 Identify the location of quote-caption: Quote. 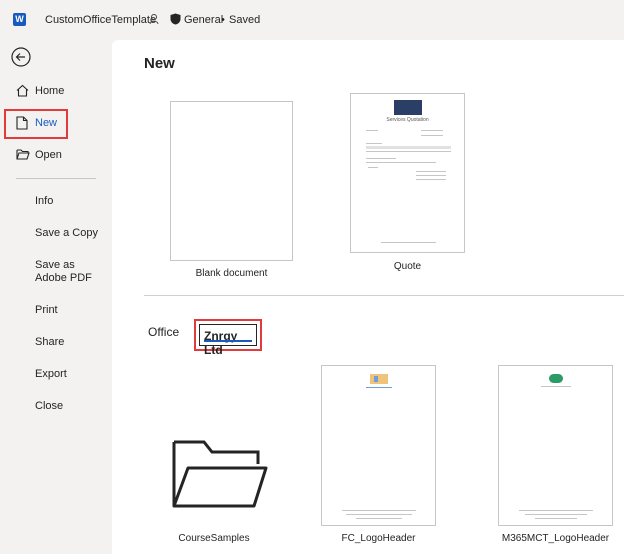
(407, 266).